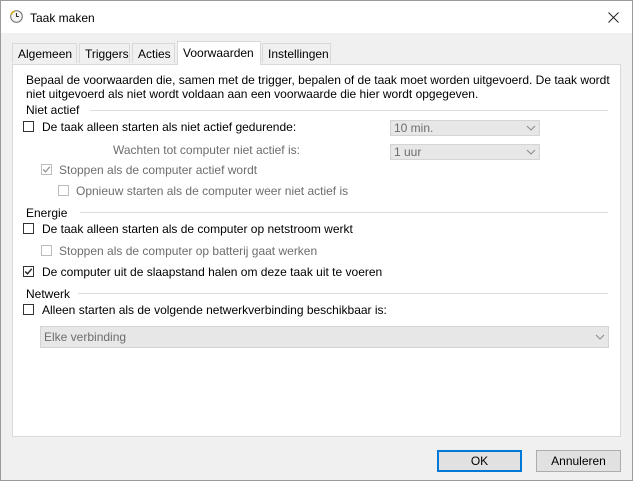 The height and width of the screenshot is (481, 633). I want to click on wait-duration-value: 1 uur, so click(408, 152).